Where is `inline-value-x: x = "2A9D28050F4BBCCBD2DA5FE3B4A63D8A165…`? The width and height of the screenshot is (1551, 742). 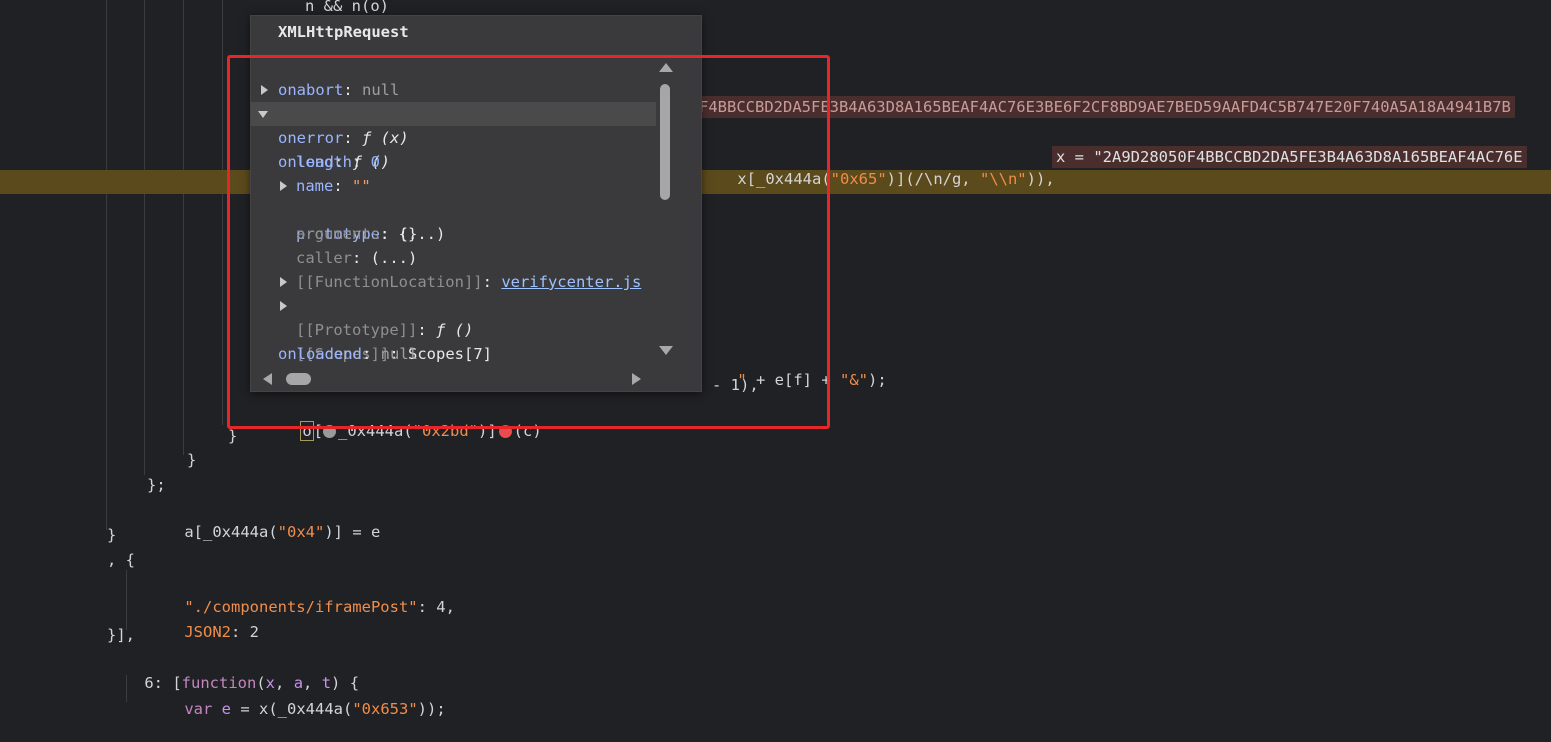 inline-value-x: x = "2A9D28050F4BBCCBD2DA5FE3B4A63D8A165… is located at coordinates (1289, 157).